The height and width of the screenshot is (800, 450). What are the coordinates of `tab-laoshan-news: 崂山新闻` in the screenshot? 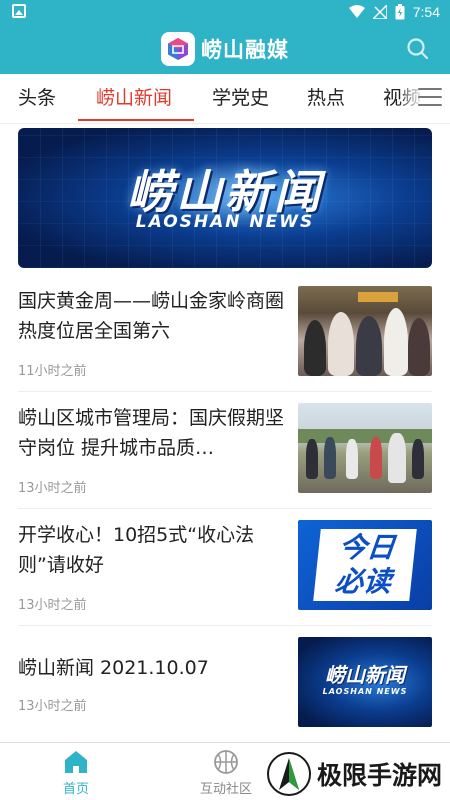 It's located at (134, 98).